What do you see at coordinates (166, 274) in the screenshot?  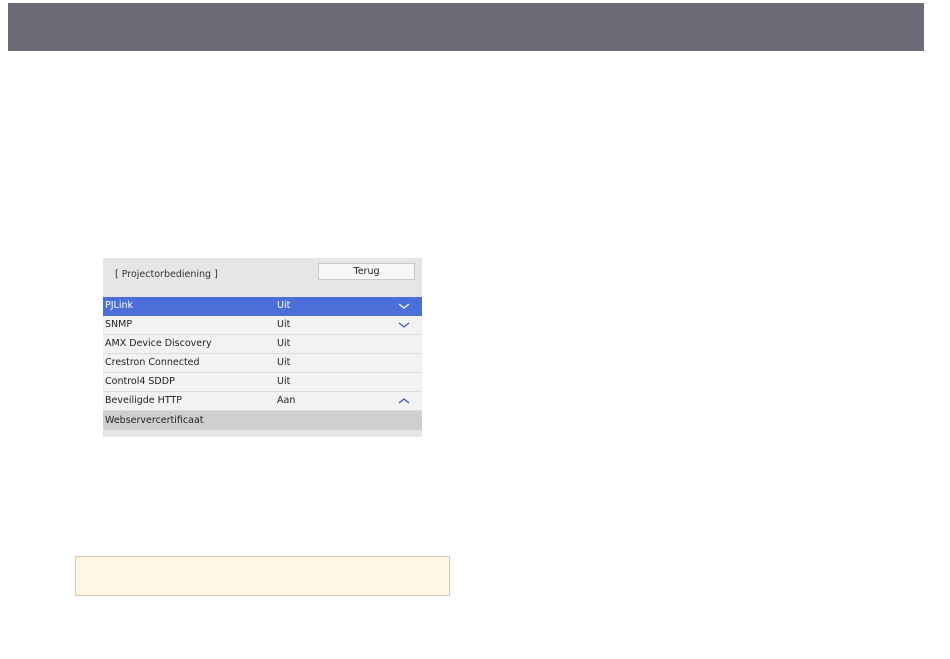 I see `menu-title: [ Projectorbediening ]` at bounding box center [166, 274].